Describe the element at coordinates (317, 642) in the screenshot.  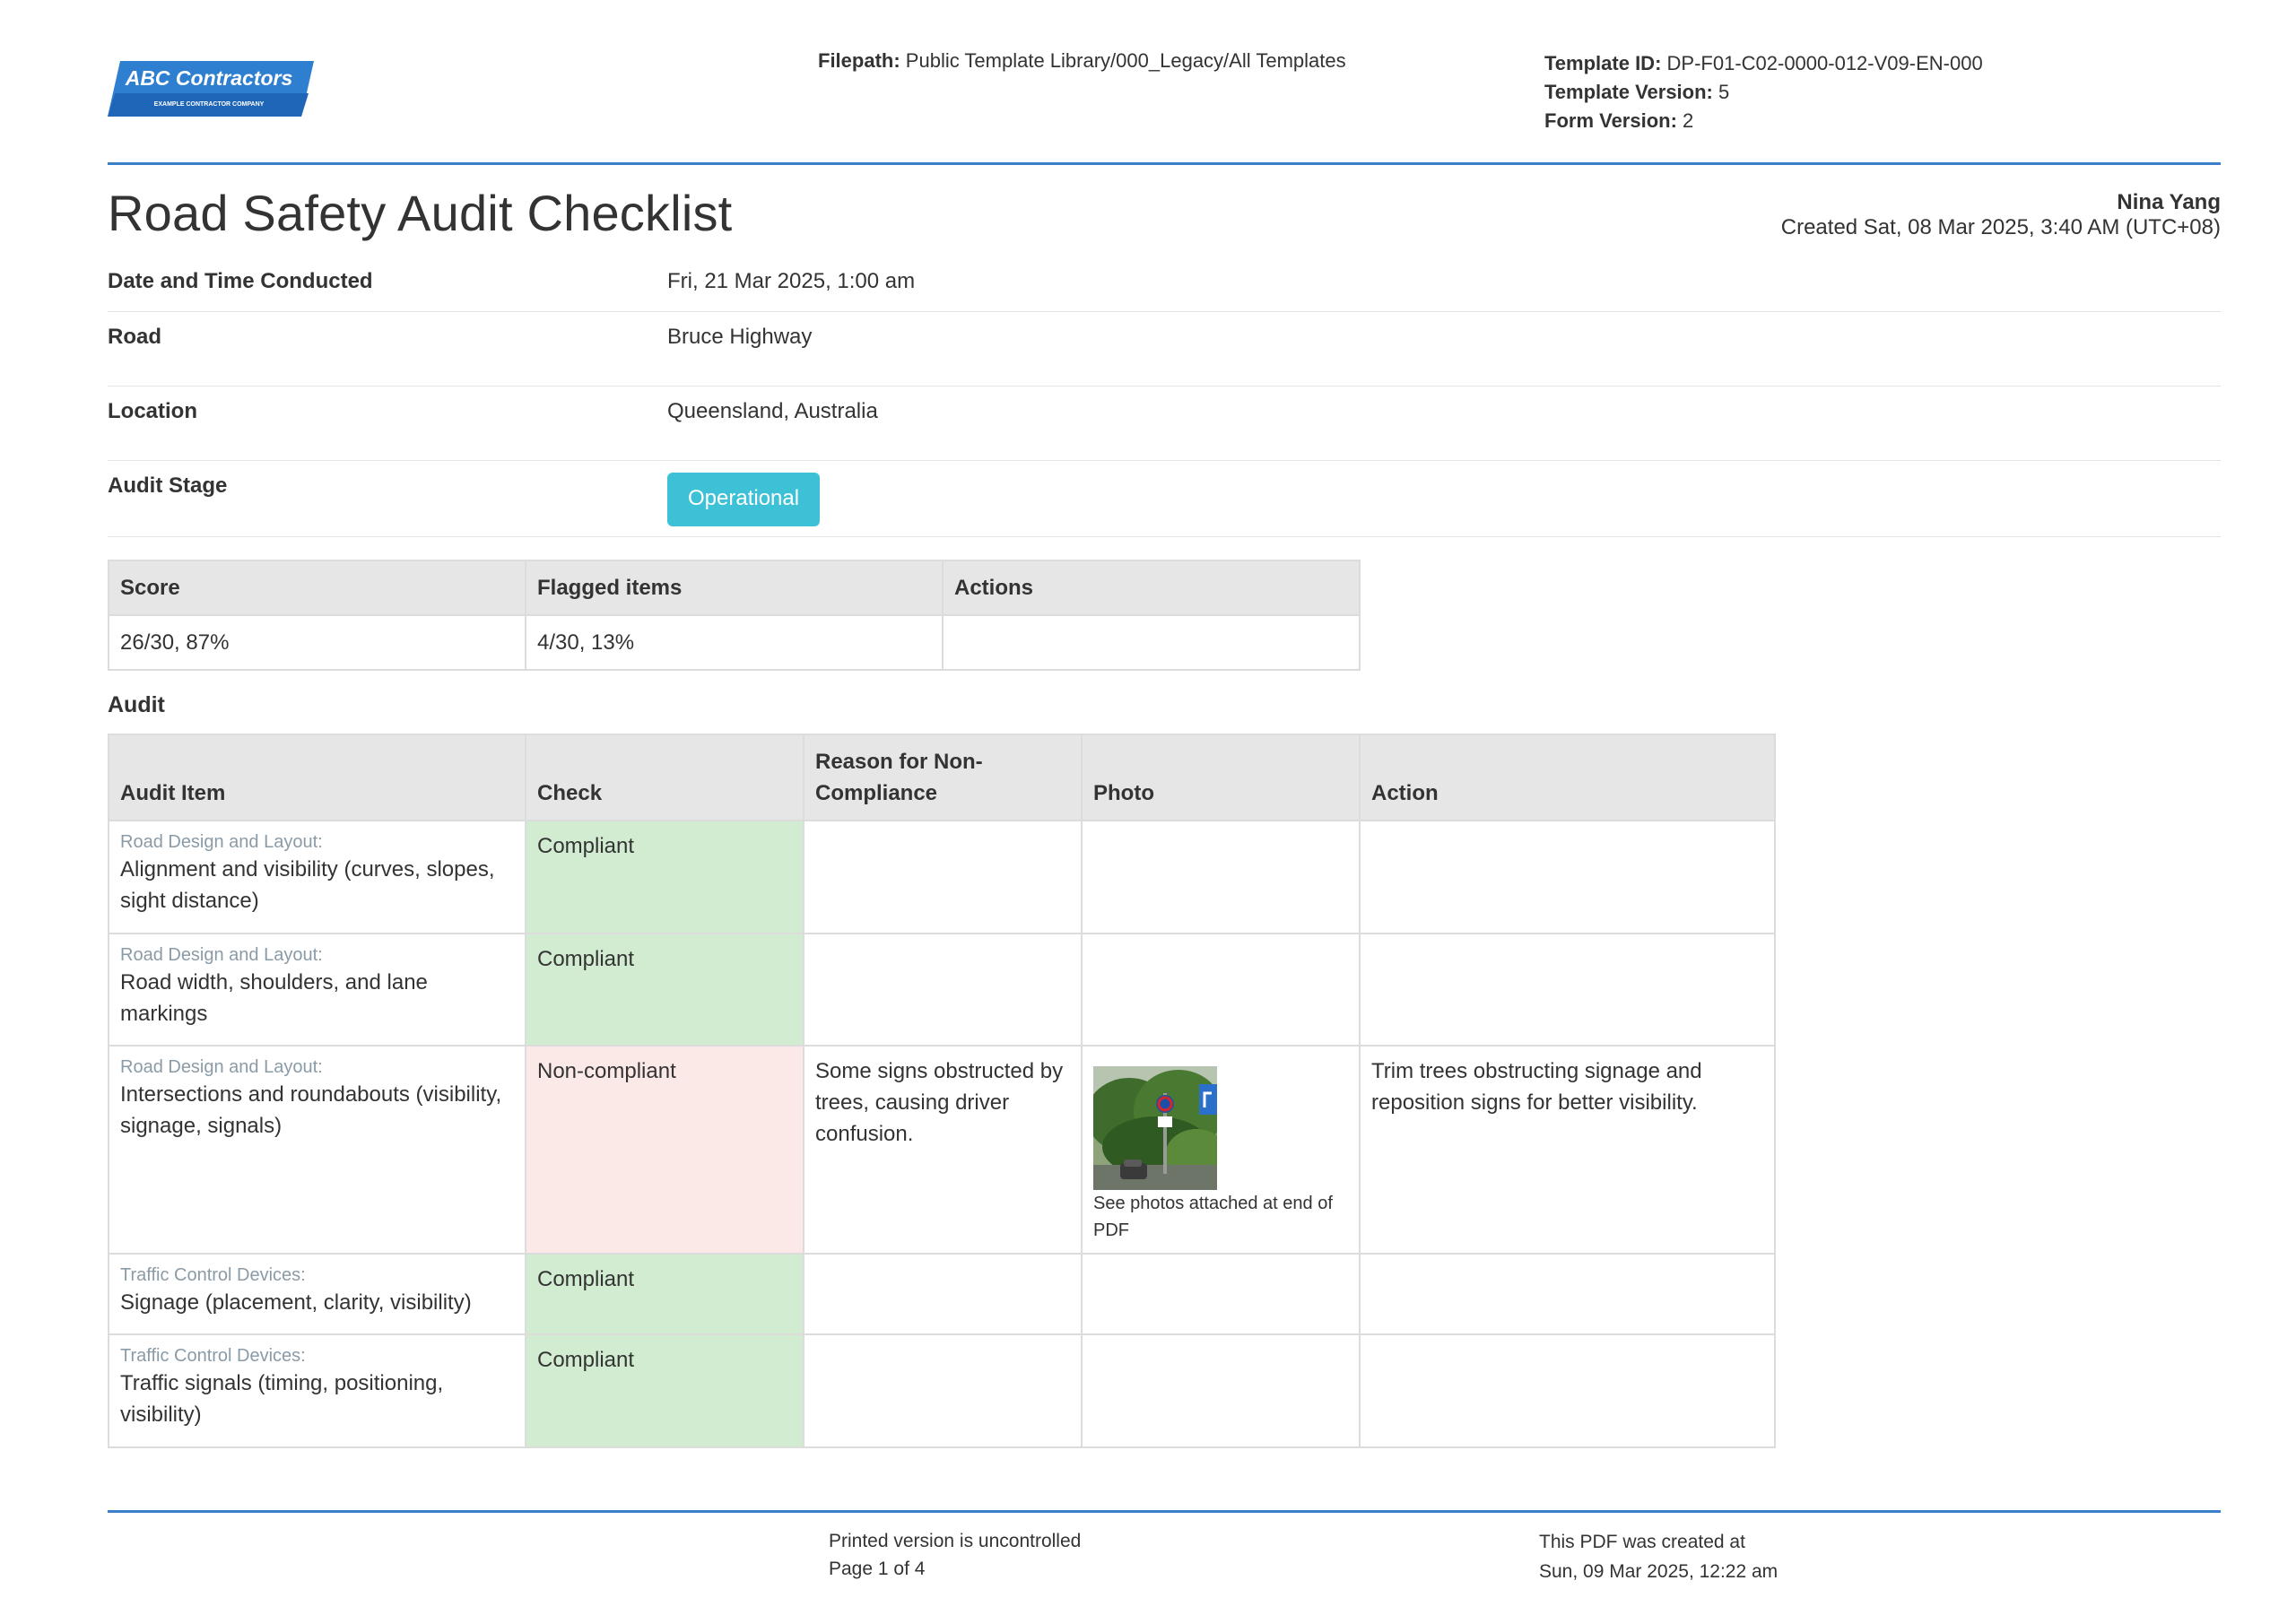
I see `score-value: 26/30, 87%` at that location.